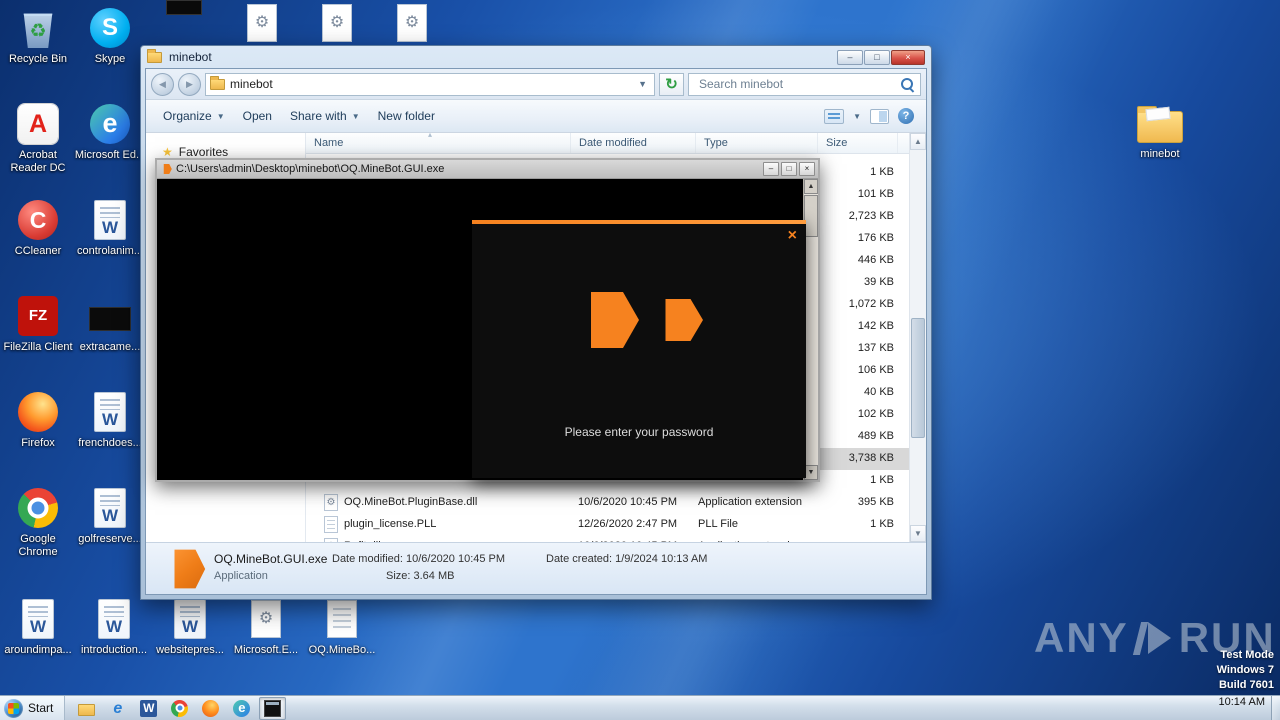 This screenshot has width=1280, height=720. Describe the element at coordinates (203, 152) in the screenshot. I see `favorites-label: Favorites` at that location.